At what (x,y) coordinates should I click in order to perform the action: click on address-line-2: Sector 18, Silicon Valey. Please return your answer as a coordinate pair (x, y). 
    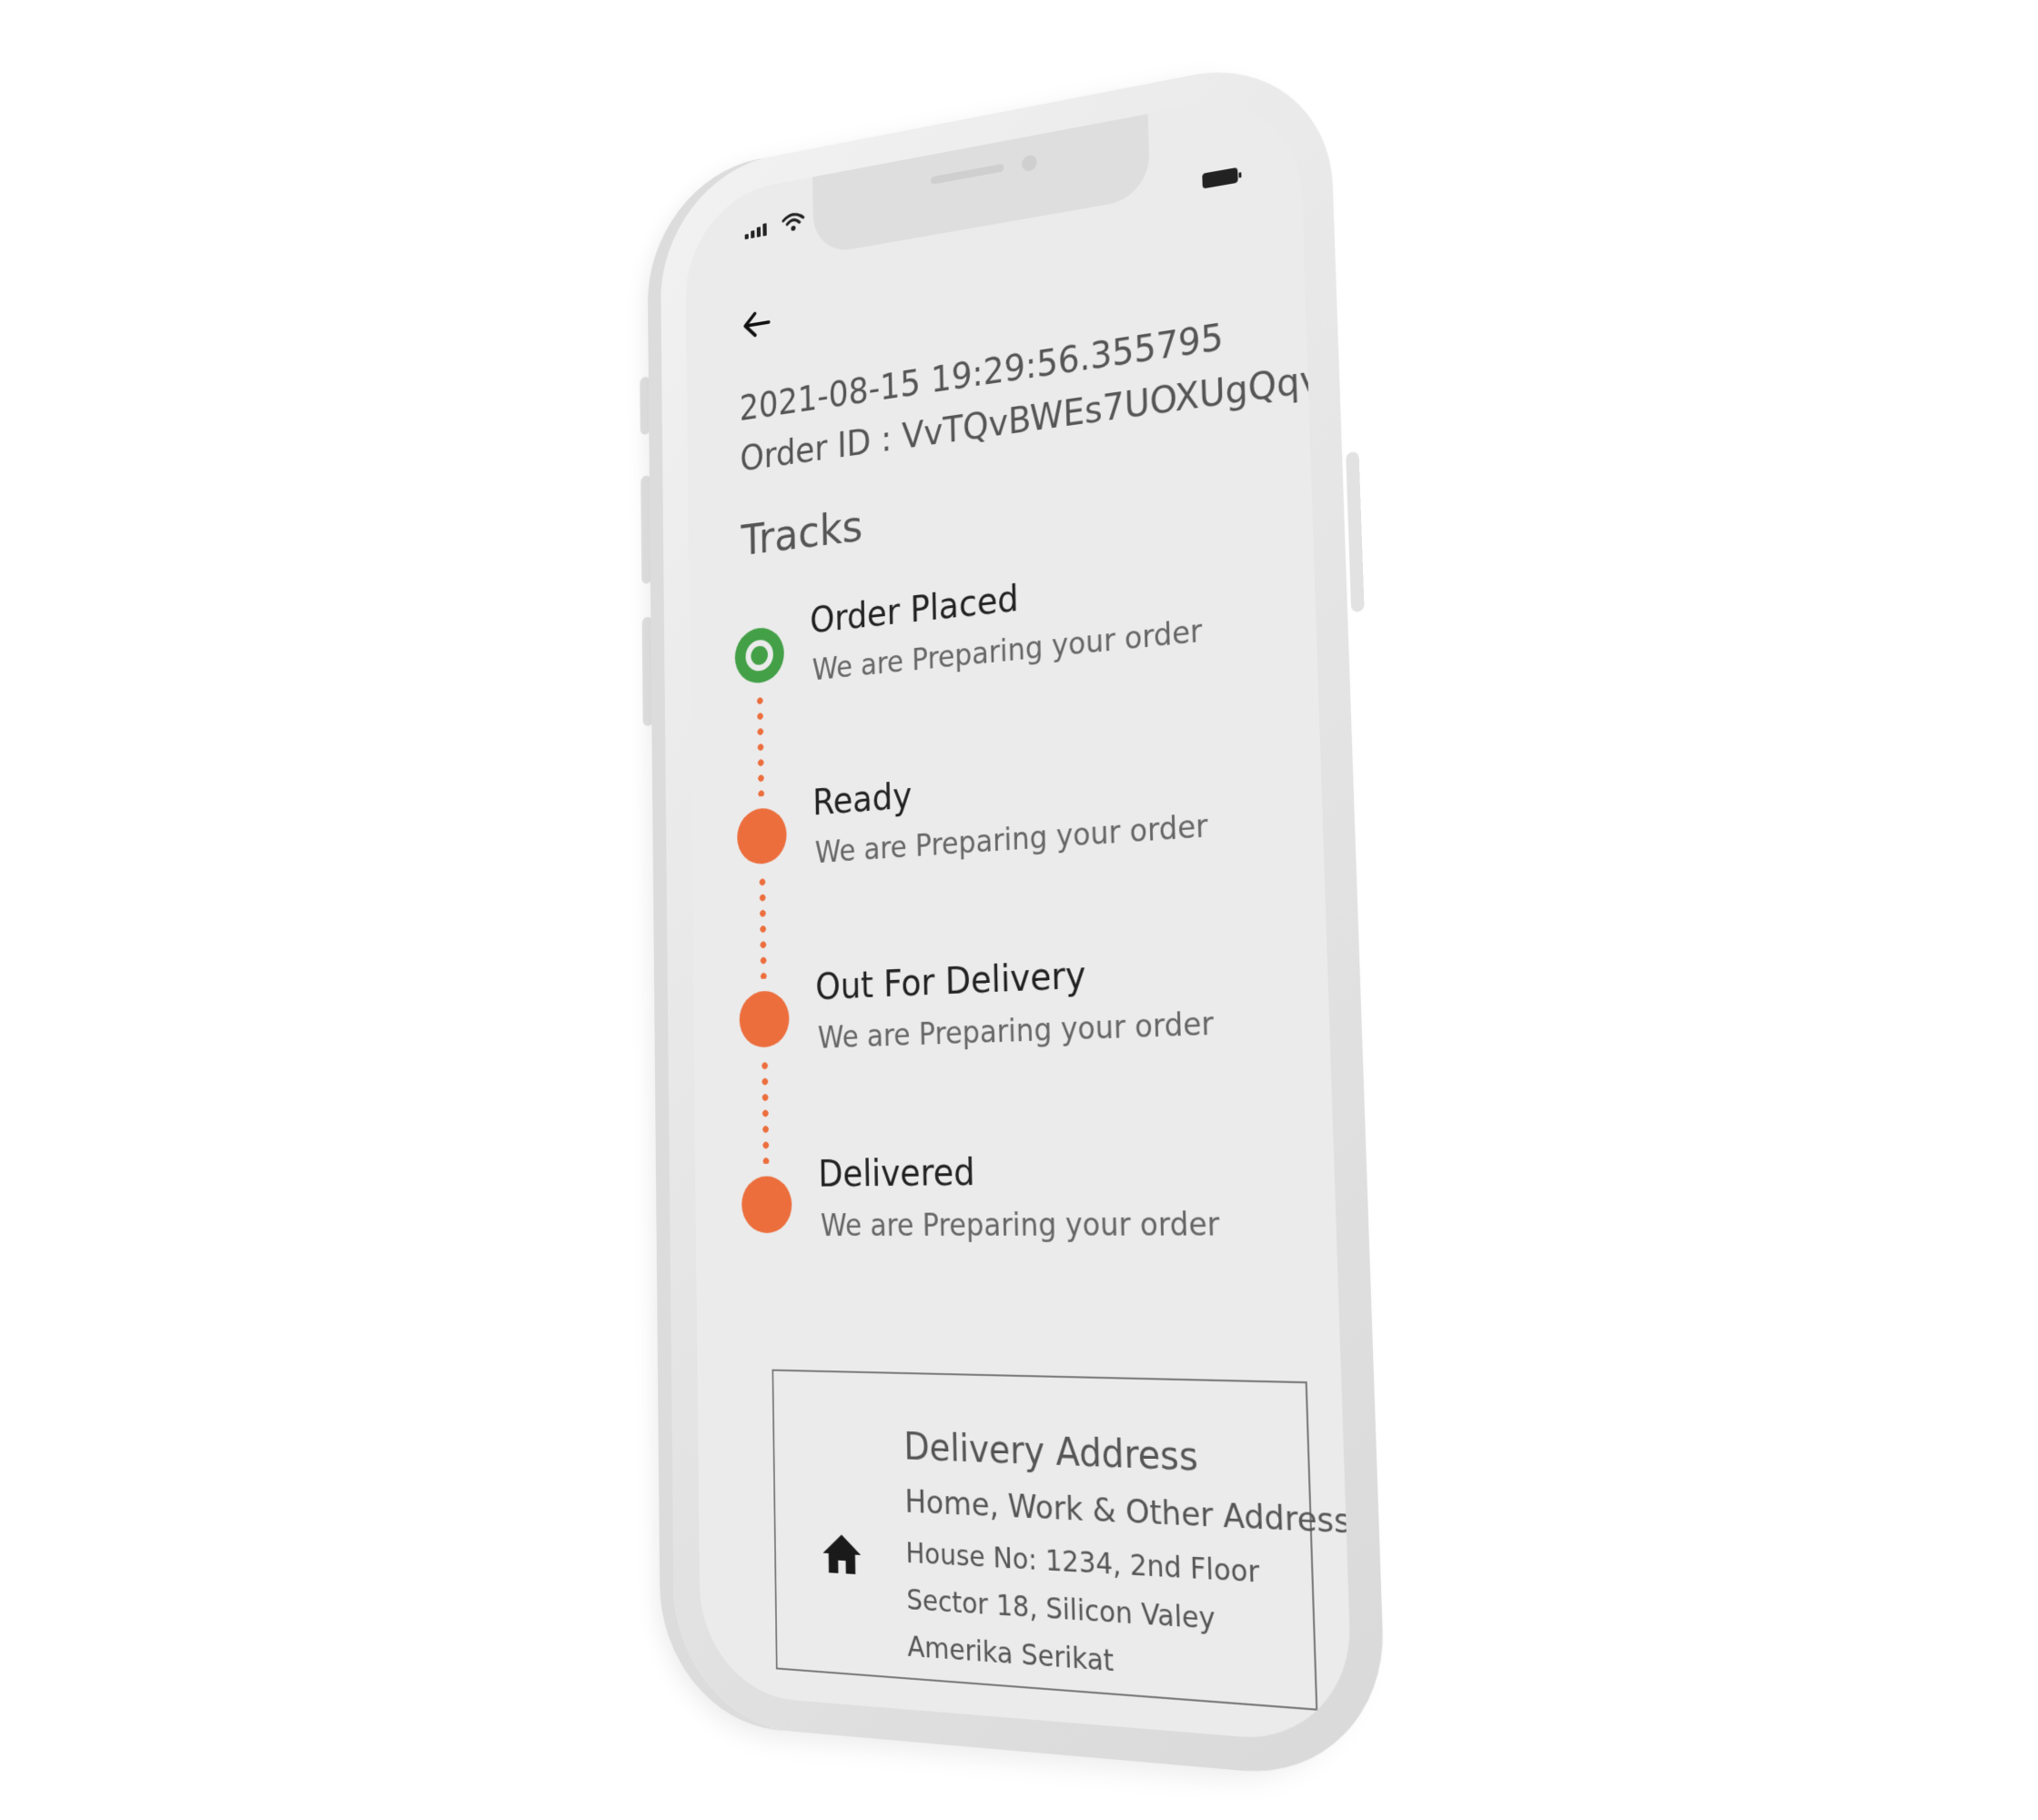
    Looking at the image, I should click on (1061, 1610).